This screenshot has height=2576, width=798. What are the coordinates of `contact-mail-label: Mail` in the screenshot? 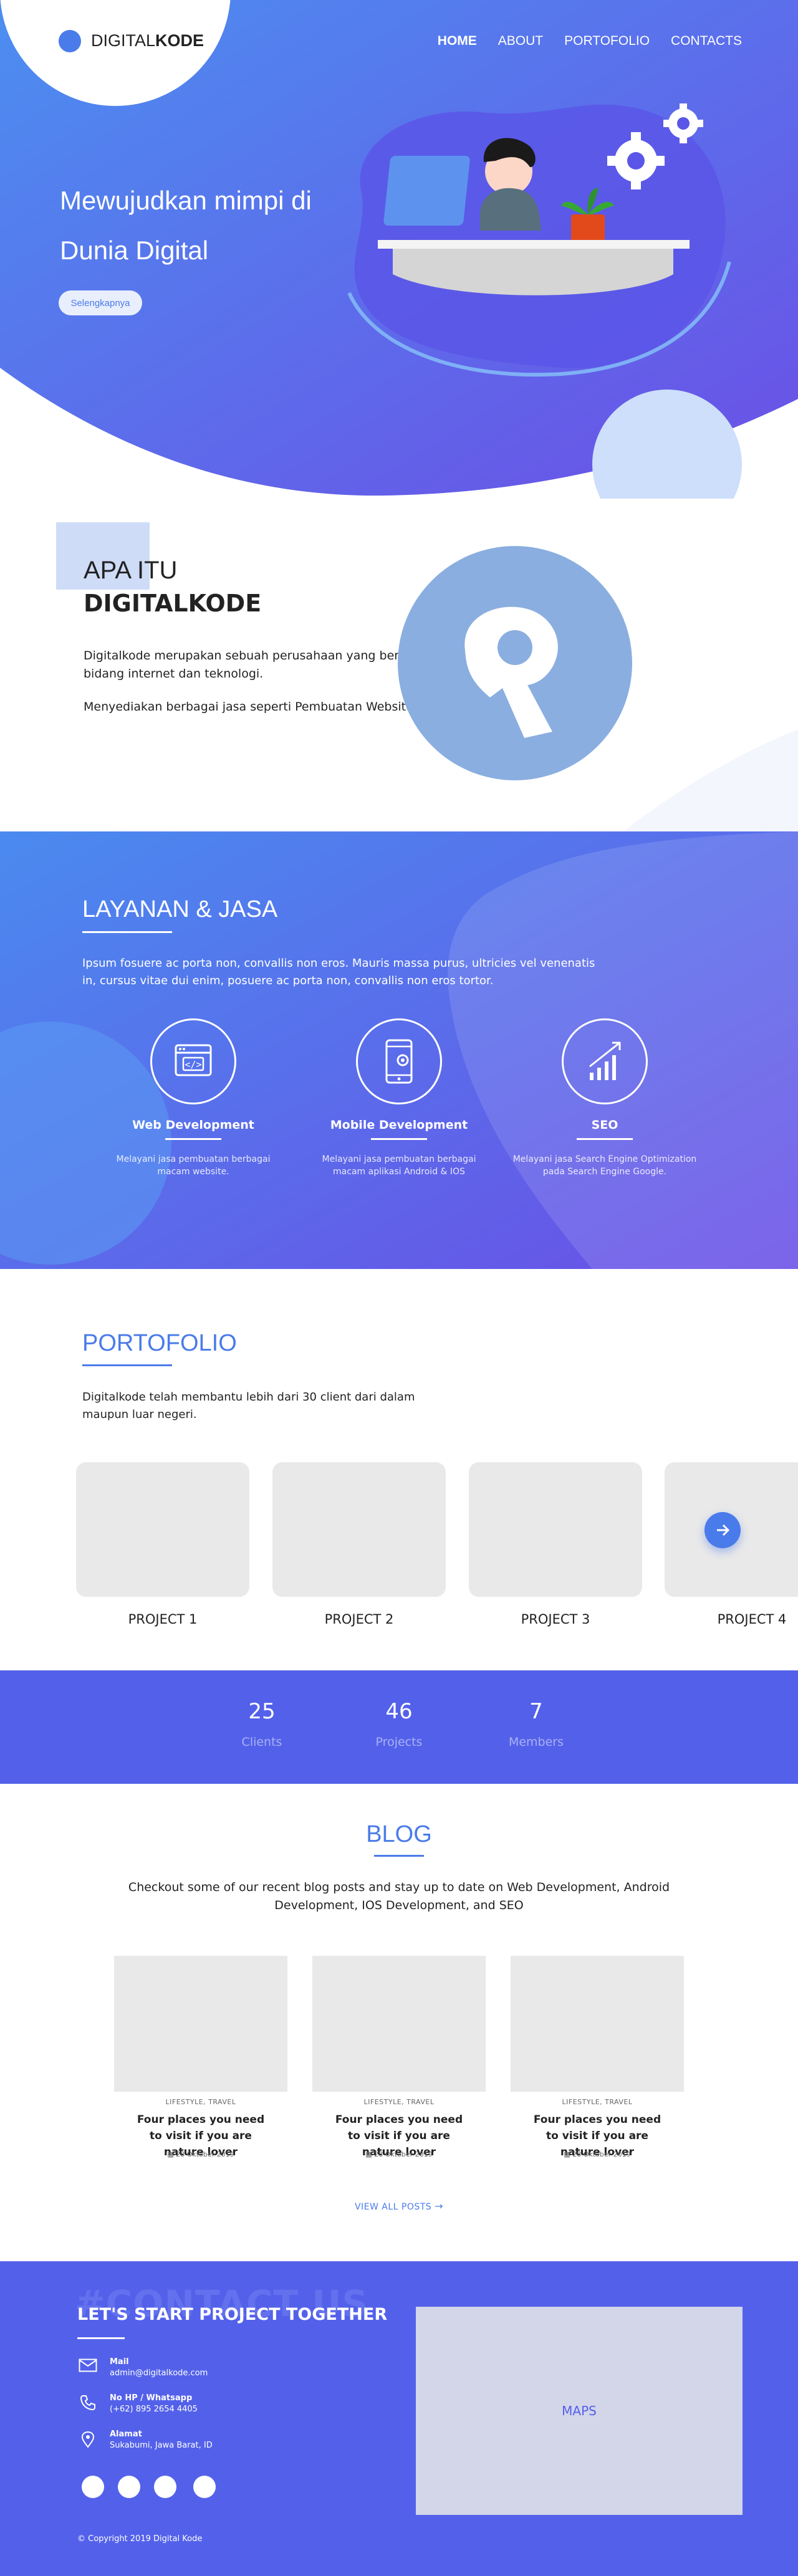 It's located at (119, 2362).